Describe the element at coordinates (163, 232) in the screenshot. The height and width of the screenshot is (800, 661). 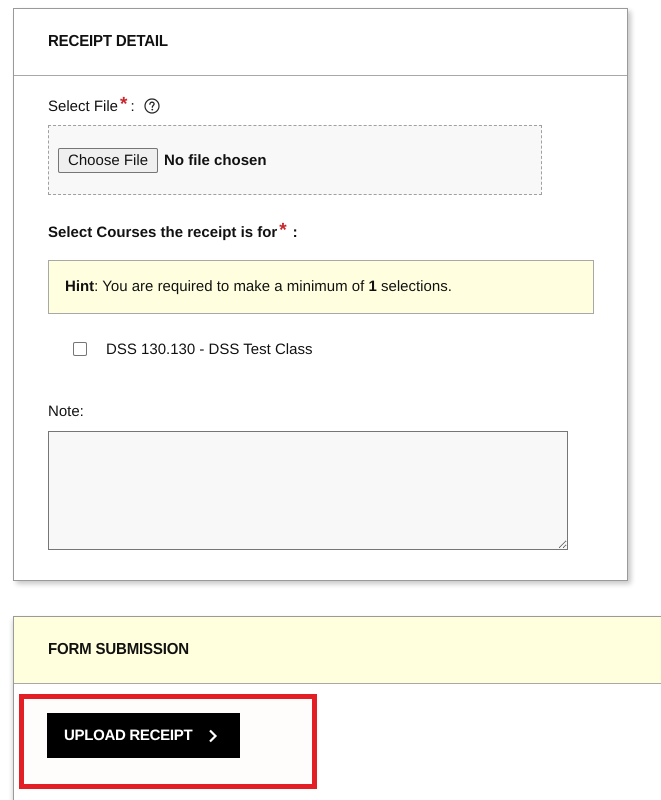
I see `field-label: Select Courses the receipt is for` at that location.